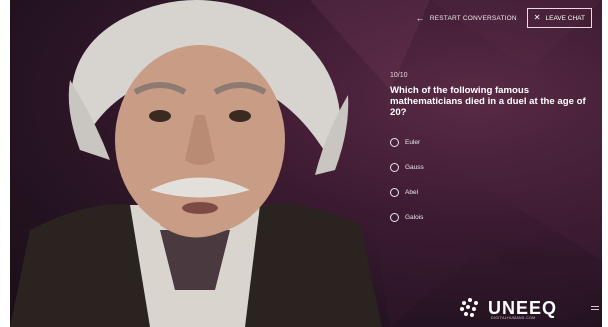 The width and height of the screenshot is (608, 327). I want to click on answer-options: Euler Gauss Abel Galois, so click(490, 180).